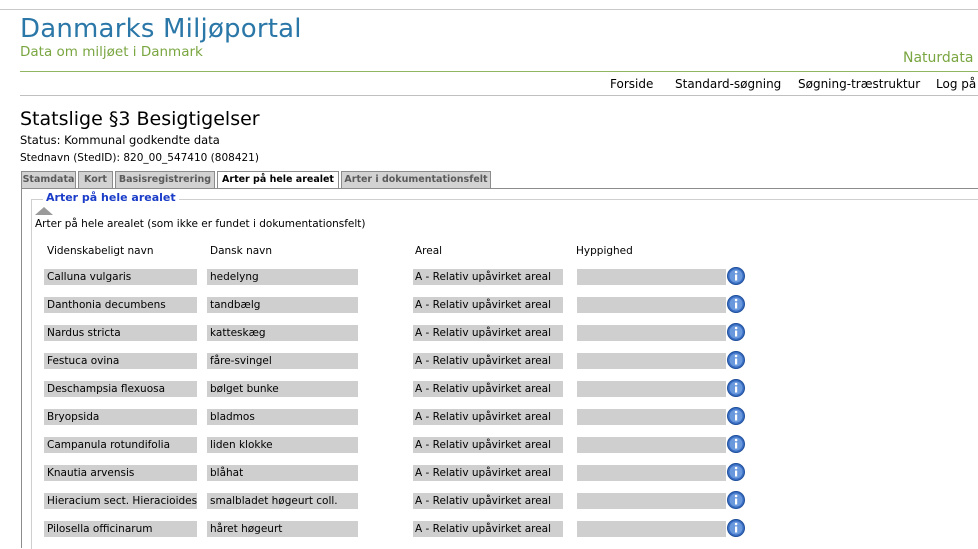 This screenshot has width=978, height=549. Describe the element at coordinates (282, 389) in the screenshot. I see `danish-name-field: bølget bunke` at that location.